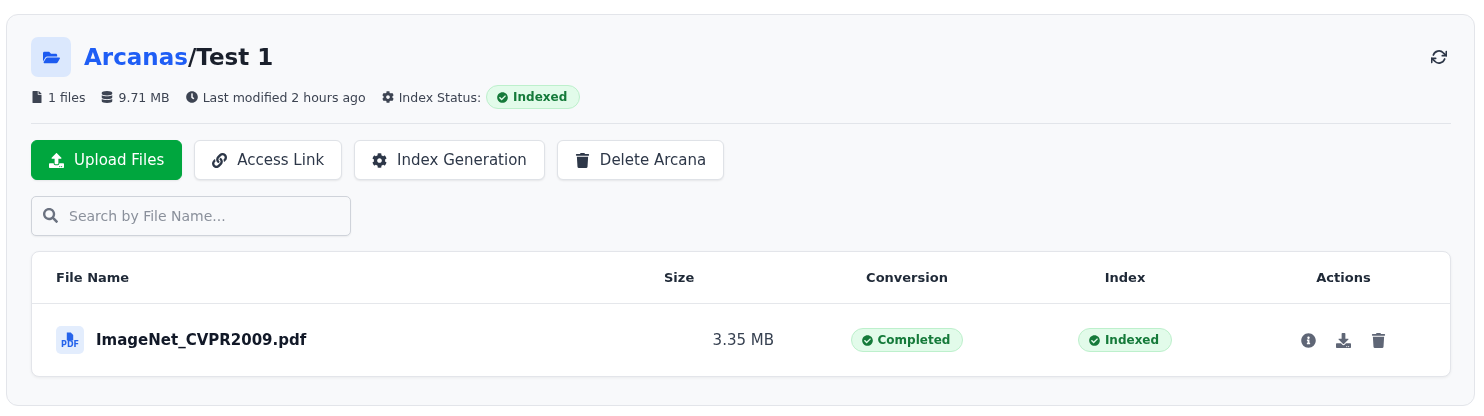 This screenshot has height=416, width=1484. I want to click on storage-icon, so click(107, 97).